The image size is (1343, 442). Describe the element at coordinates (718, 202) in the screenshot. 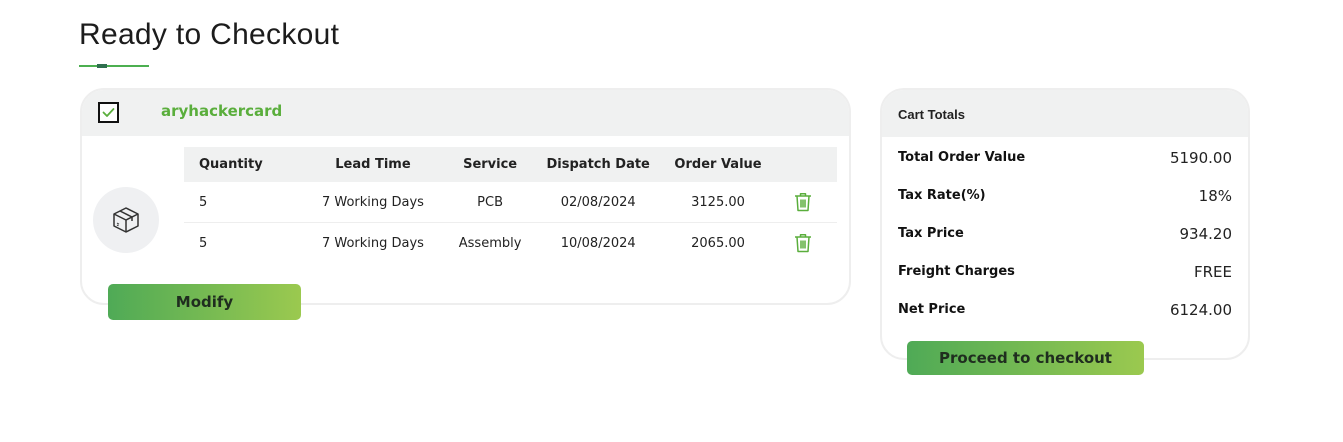

I see `cell-order-value: 3125.00` at that location.